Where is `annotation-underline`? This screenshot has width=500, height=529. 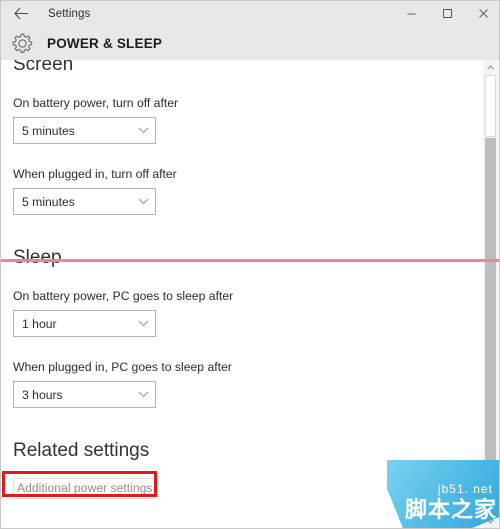
annotation-underline is located at coordinates (250, 260).